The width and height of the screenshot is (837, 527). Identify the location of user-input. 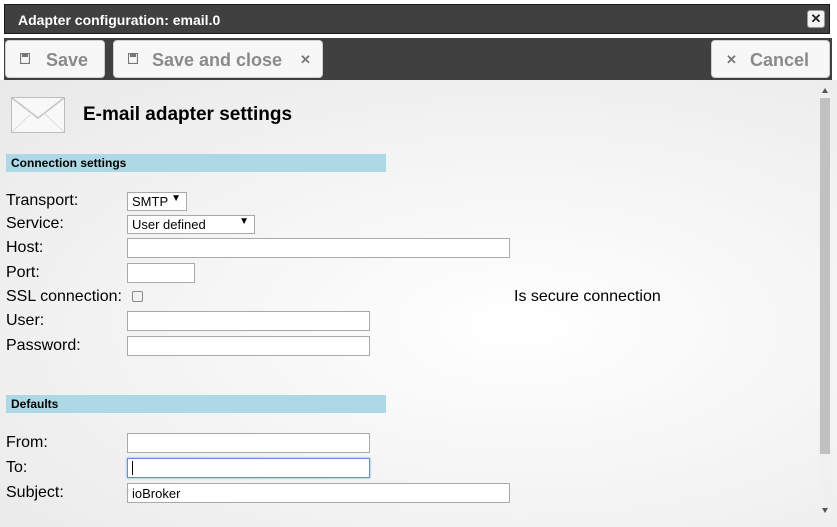
(248, 321).